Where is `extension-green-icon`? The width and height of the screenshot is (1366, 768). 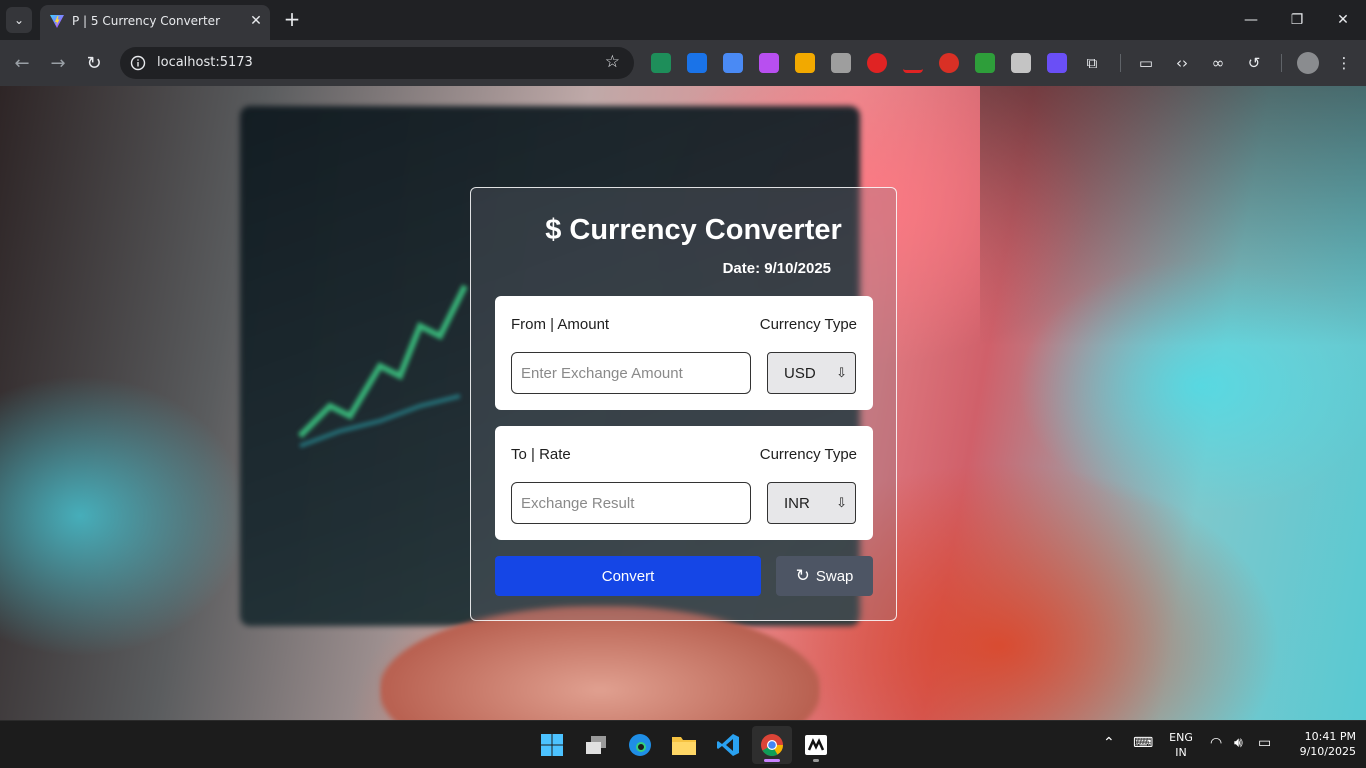 extension-green-icon is located at coordinates (985, 63).